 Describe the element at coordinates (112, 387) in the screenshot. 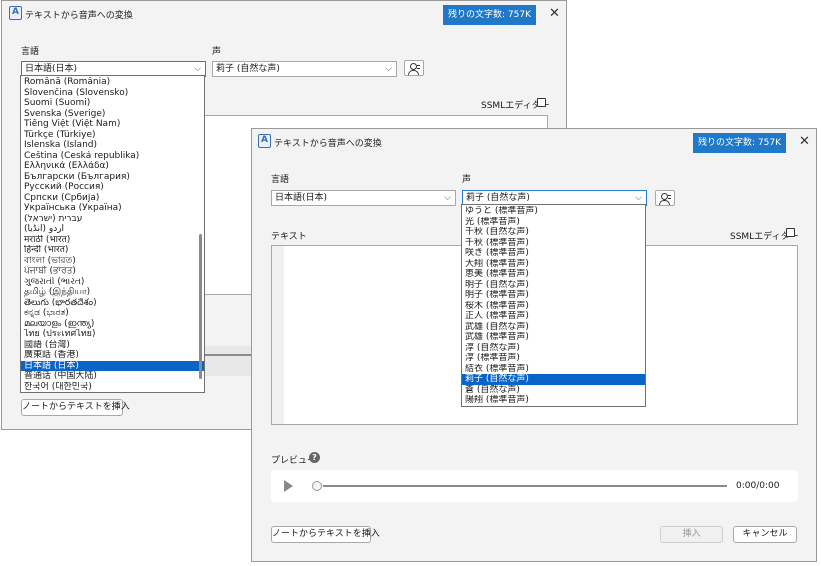

I see `language-option: 한국어 (대한민국)` at that location.